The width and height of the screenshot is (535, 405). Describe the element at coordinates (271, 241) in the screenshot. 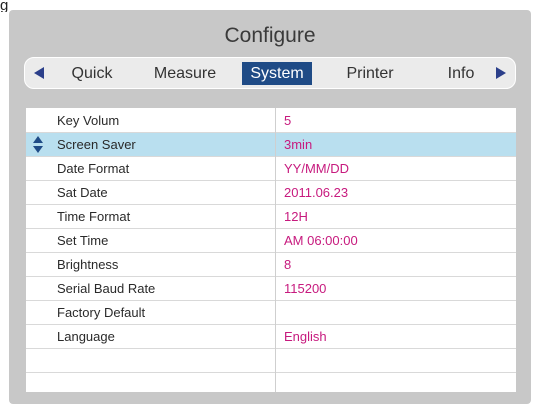

I see `setting-row-set-time: Set Time AM 06:00:00` at that location.